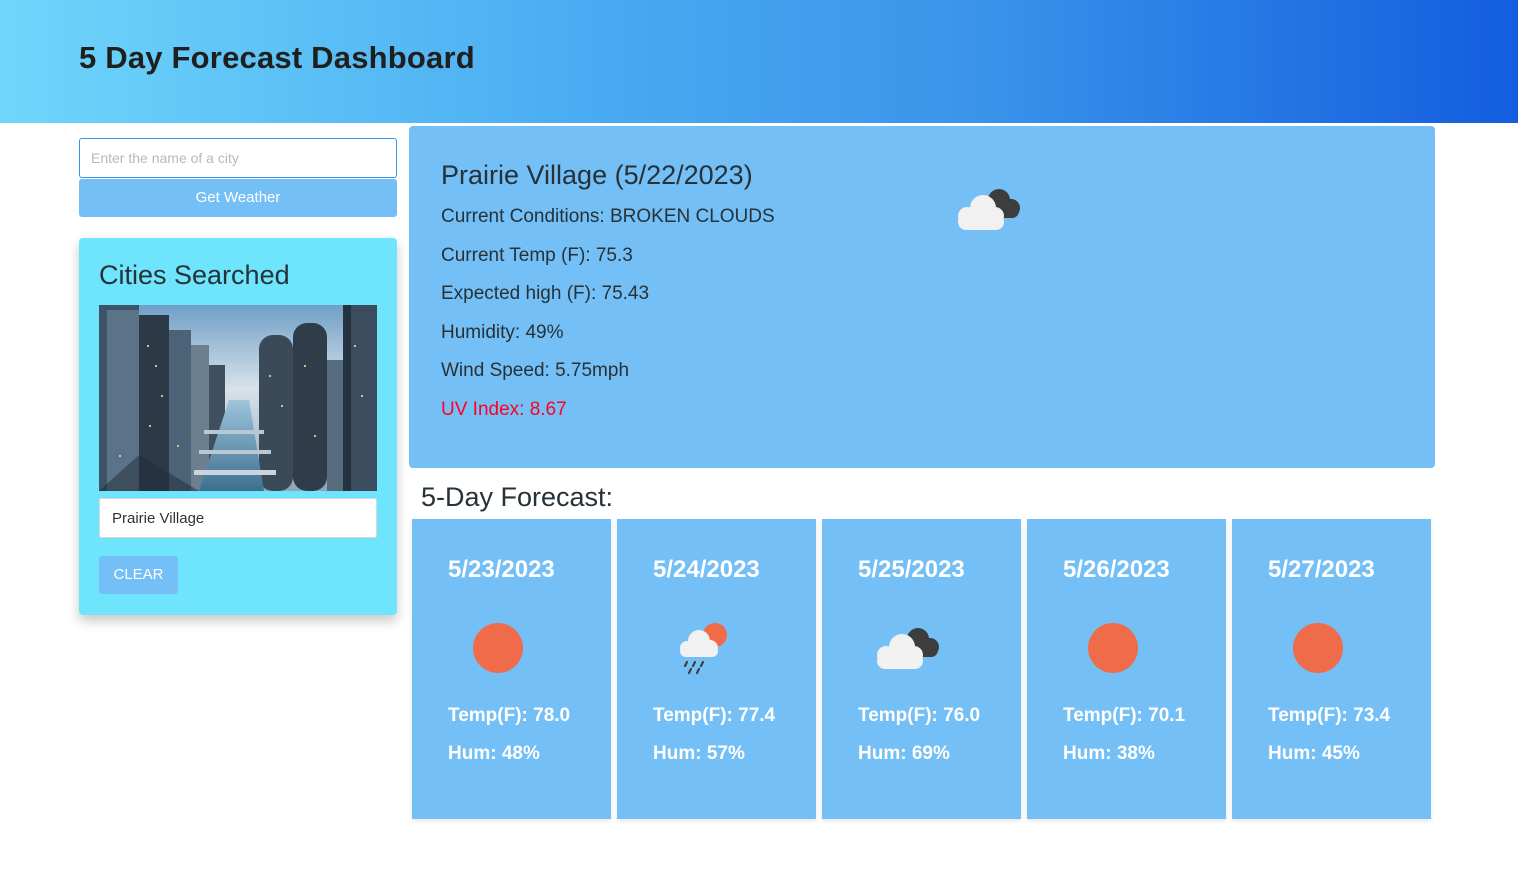  What do you see at coordinates (597, 175) in the screenshot?
I see `current-city-title: Prairie Village (5/22/2023)` at bounding box center [597, 175].